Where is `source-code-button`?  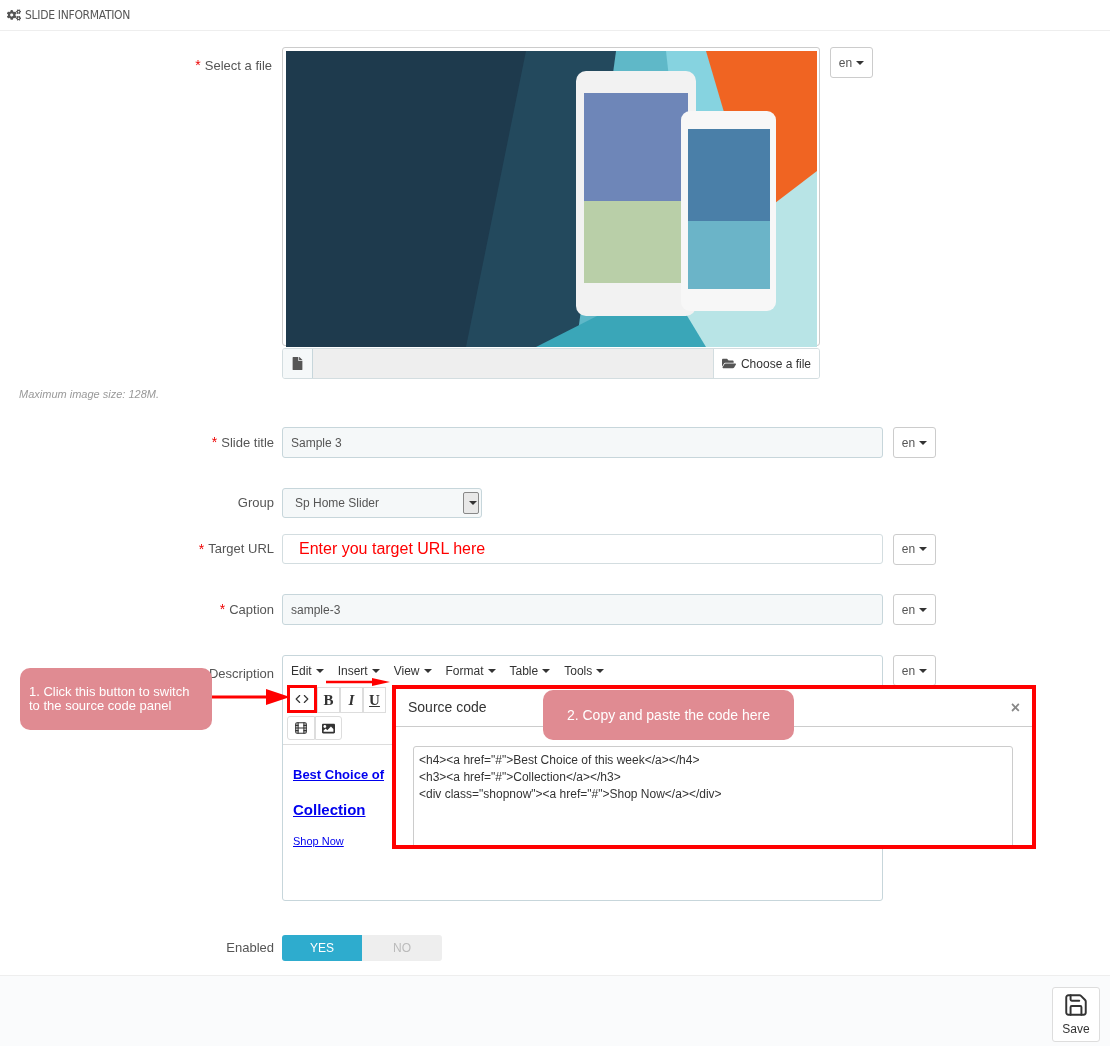
source-code-button is located at coordinates (302, 699).